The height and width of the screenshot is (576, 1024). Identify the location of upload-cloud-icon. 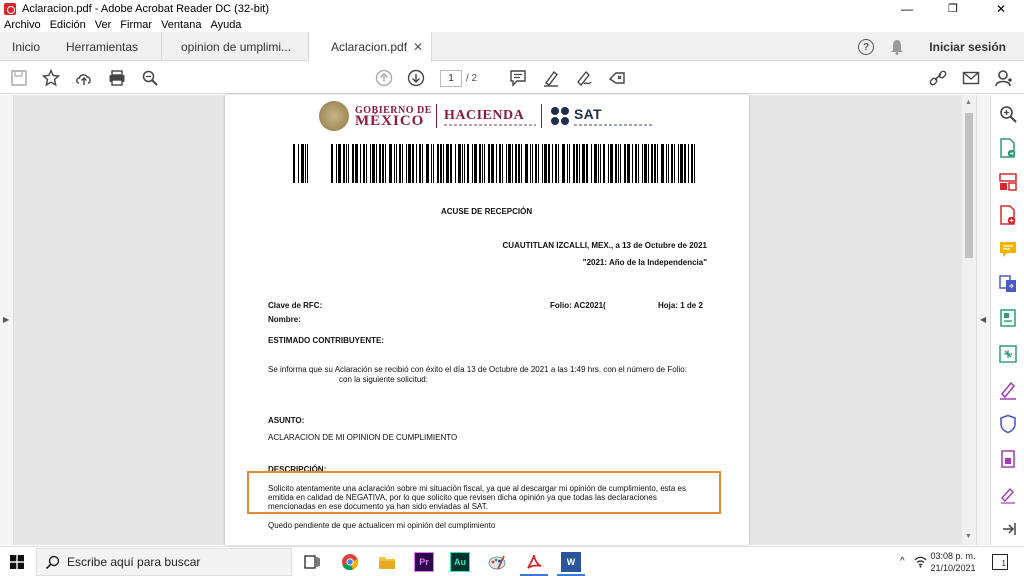
(84, 78).